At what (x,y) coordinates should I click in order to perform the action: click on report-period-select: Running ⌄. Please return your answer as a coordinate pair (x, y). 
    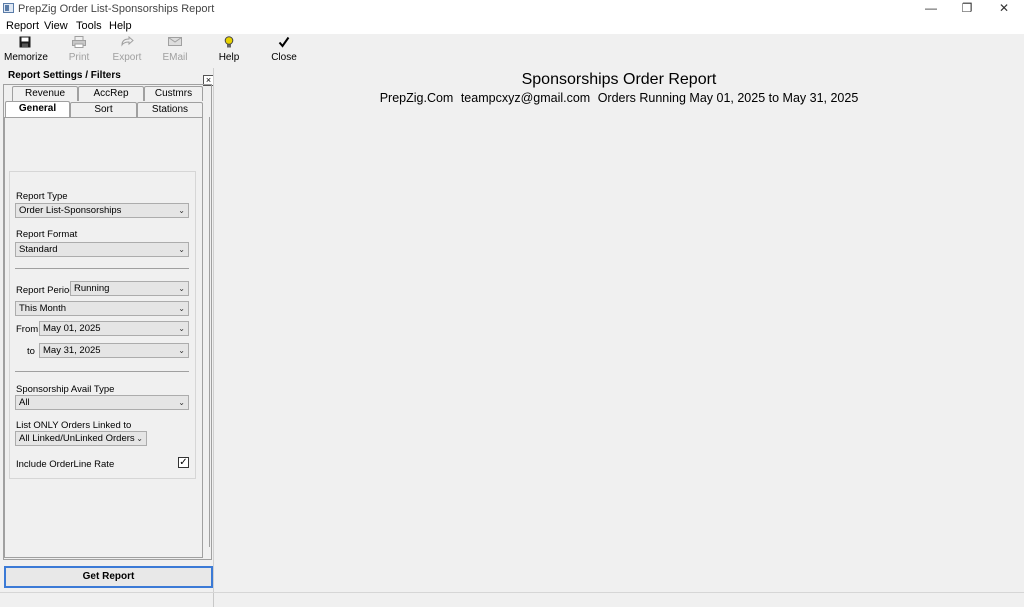
    Looking at the image, I should click on (129, 288).